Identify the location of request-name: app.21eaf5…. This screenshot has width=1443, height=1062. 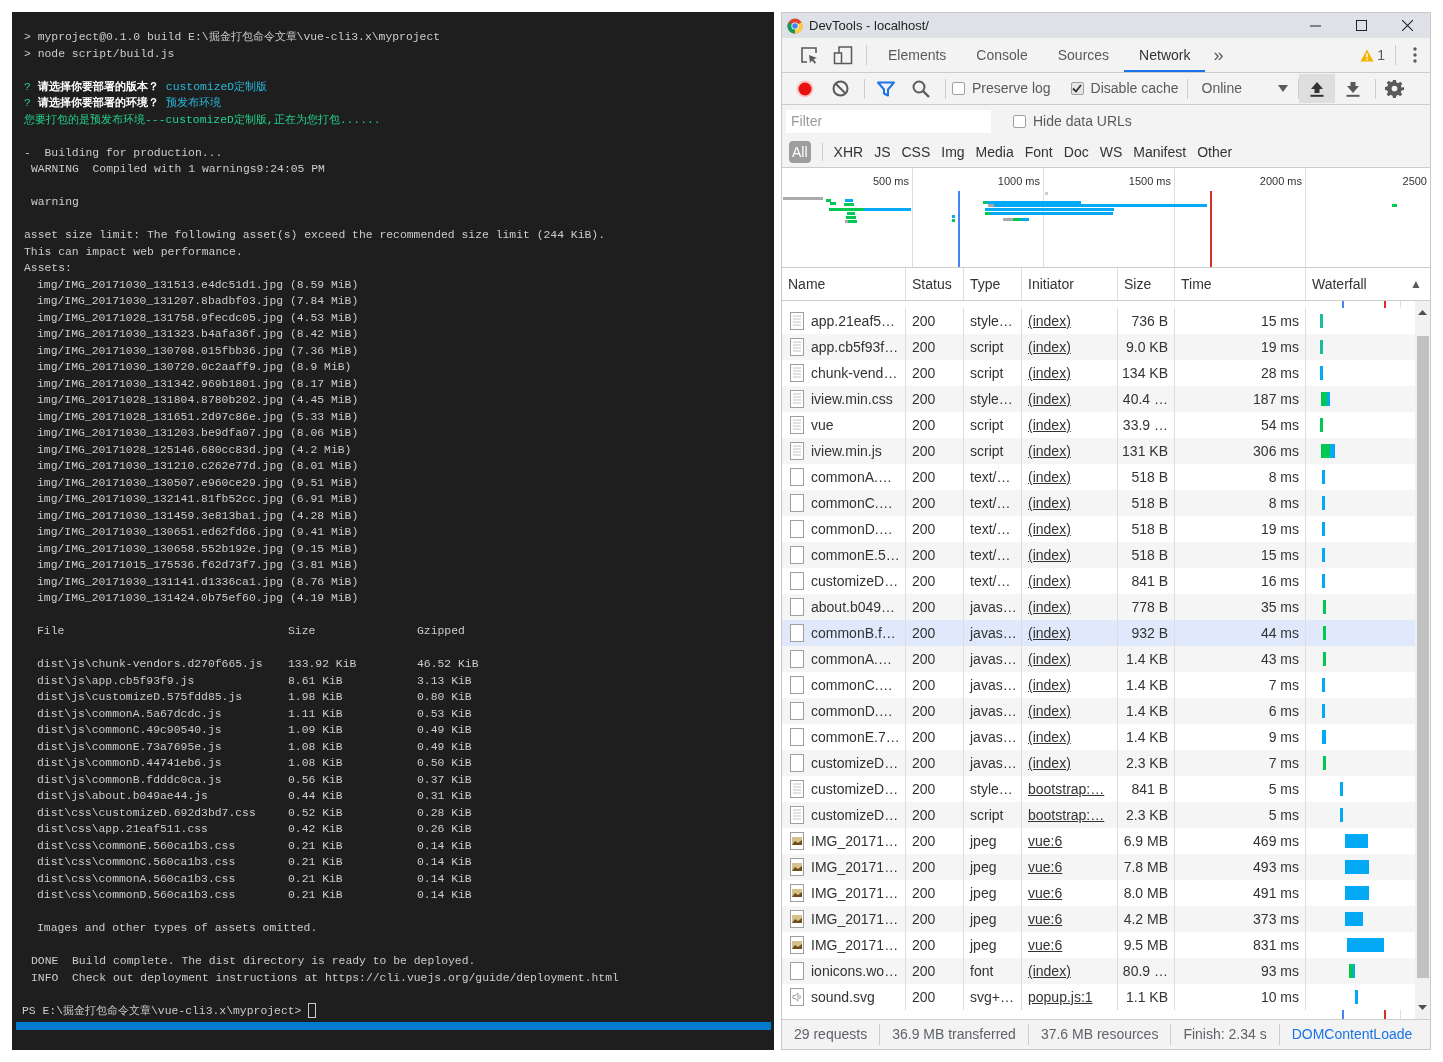
(853, 321).